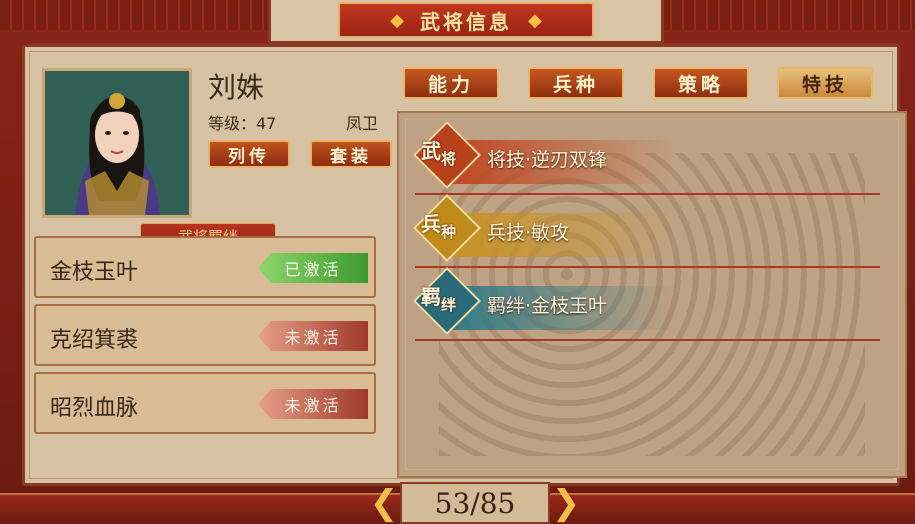 The height and width of the screenshot is (524, 915). I want to click on bond-row-3: 昭烈血脉 未激活, so click(205, 403).